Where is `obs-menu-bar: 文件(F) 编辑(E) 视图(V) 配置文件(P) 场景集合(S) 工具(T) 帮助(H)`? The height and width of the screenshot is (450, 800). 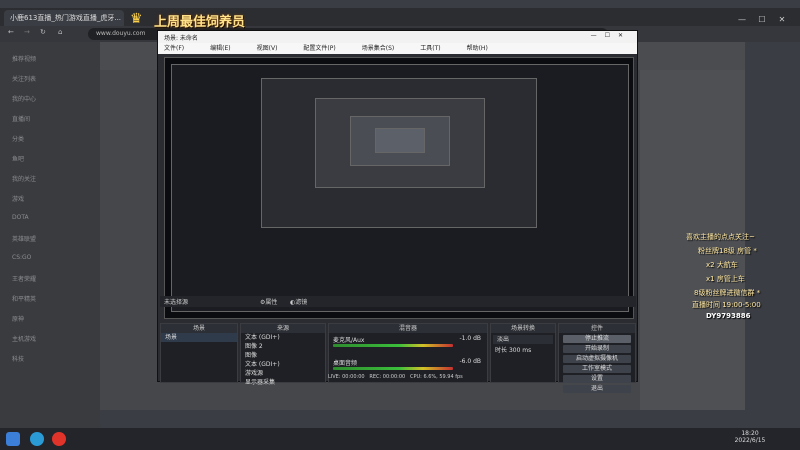 obs-menu-bar: 文件(F) 编辑(E) 视图(V) 配置文件(P) 场景集合(S) 工具(T) 帮助(H) is located at coordinates (397, 48).